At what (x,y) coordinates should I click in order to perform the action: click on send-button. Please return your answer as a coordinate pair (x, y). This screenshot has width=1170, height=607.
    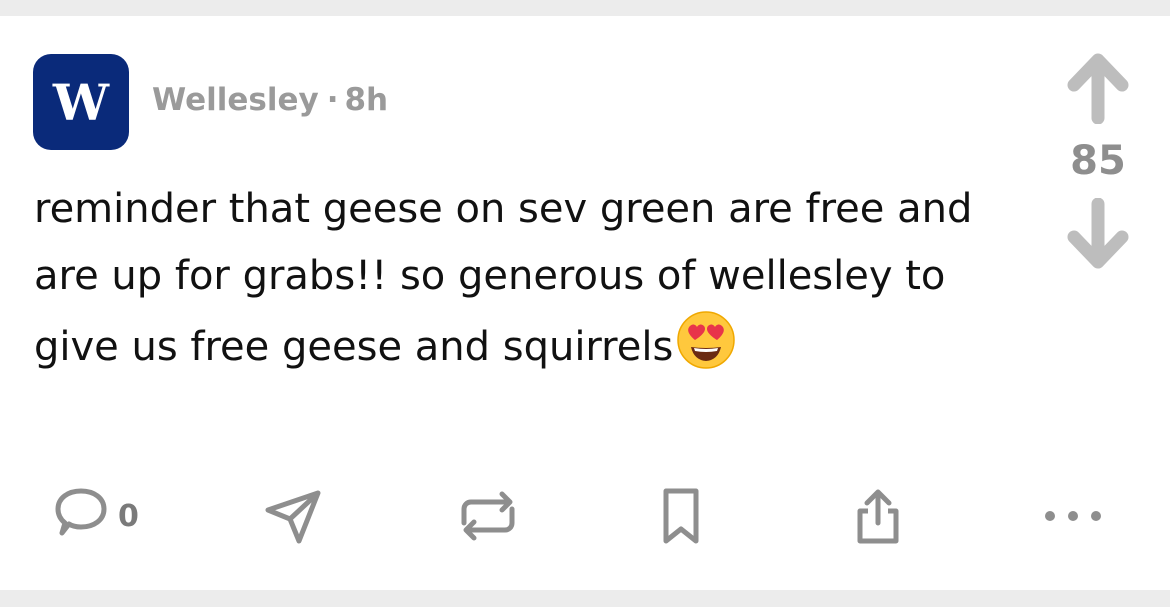
    Looking at the image, I should click on (293, 516).